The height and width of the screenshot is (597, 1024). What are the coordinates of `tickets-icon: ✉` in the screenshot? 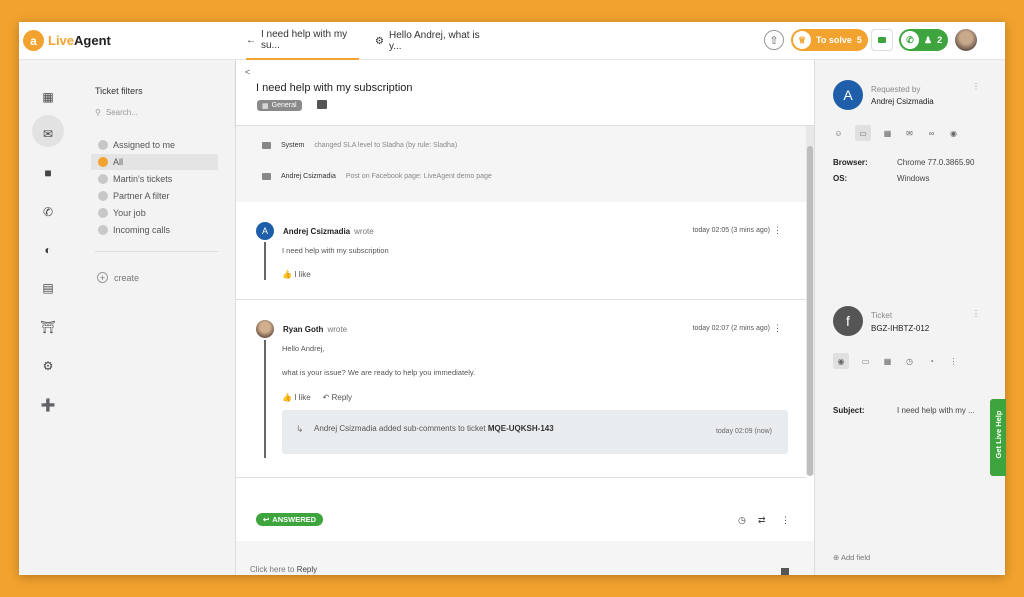 It's located at (48, 134).